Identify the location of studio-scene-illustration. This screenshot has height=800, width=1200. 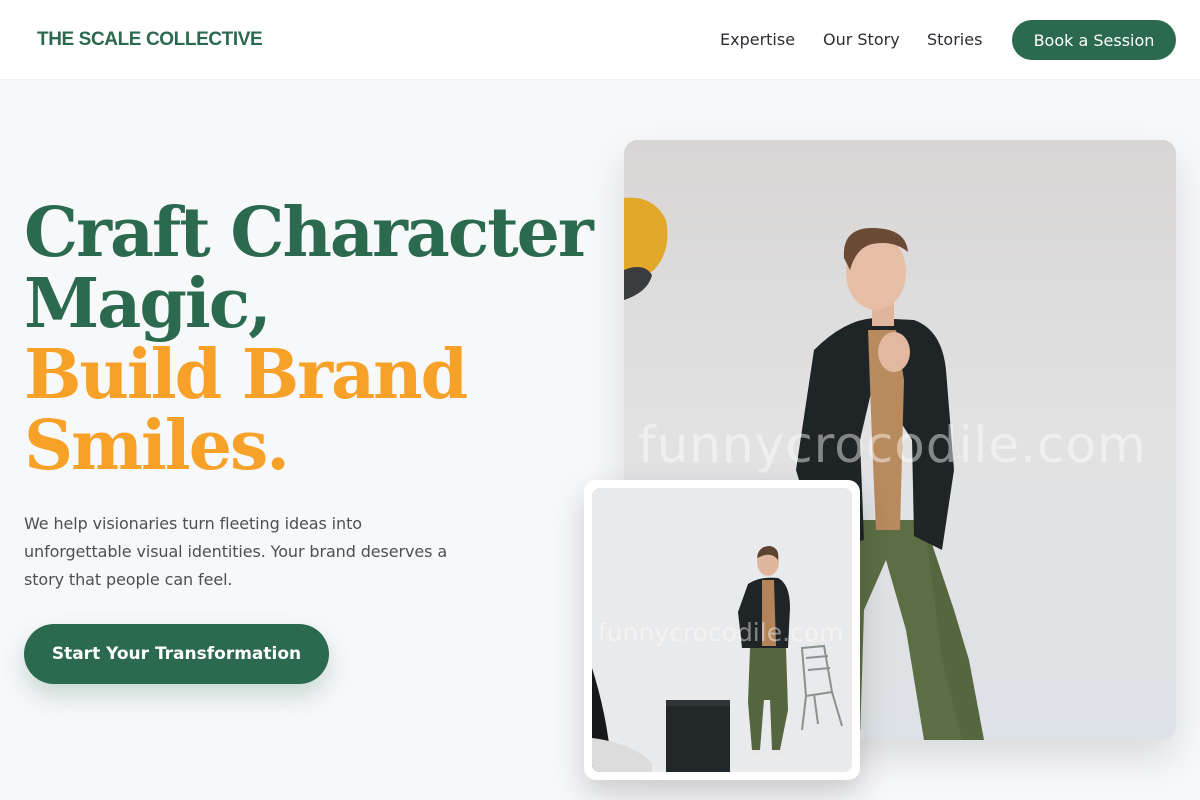
(722, 630).